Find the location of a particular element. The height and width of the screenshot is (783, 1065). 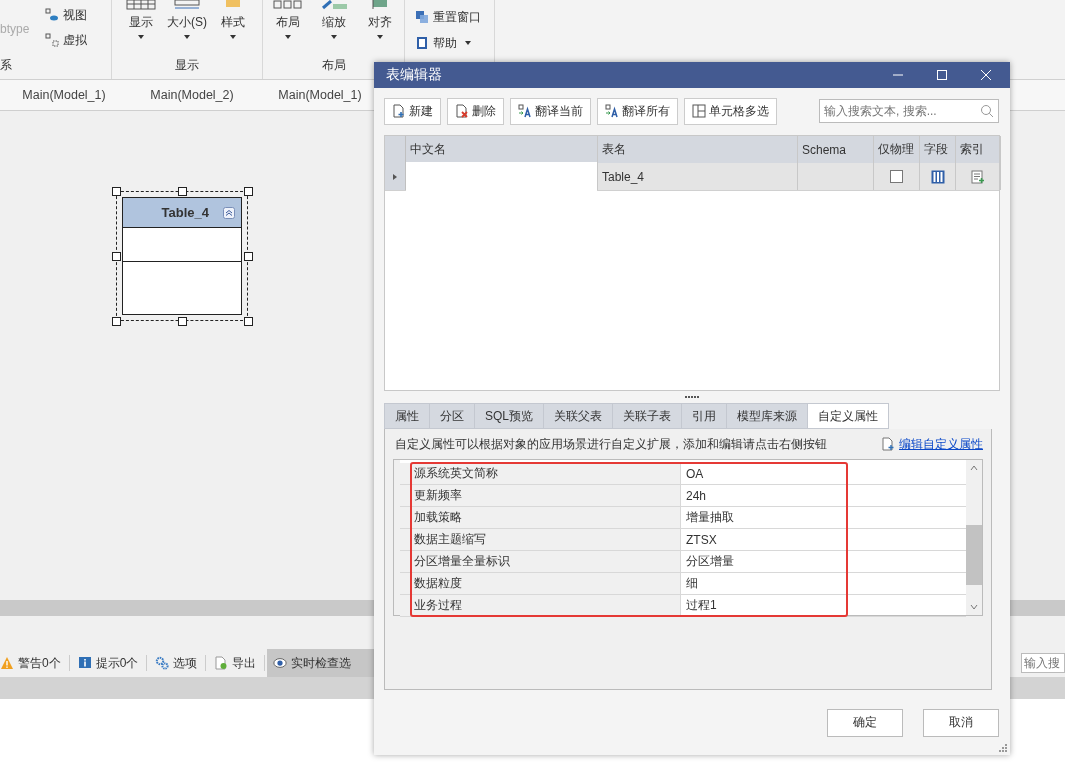

check-bar-button: 警告0个 is located at coordinates (33, 663).